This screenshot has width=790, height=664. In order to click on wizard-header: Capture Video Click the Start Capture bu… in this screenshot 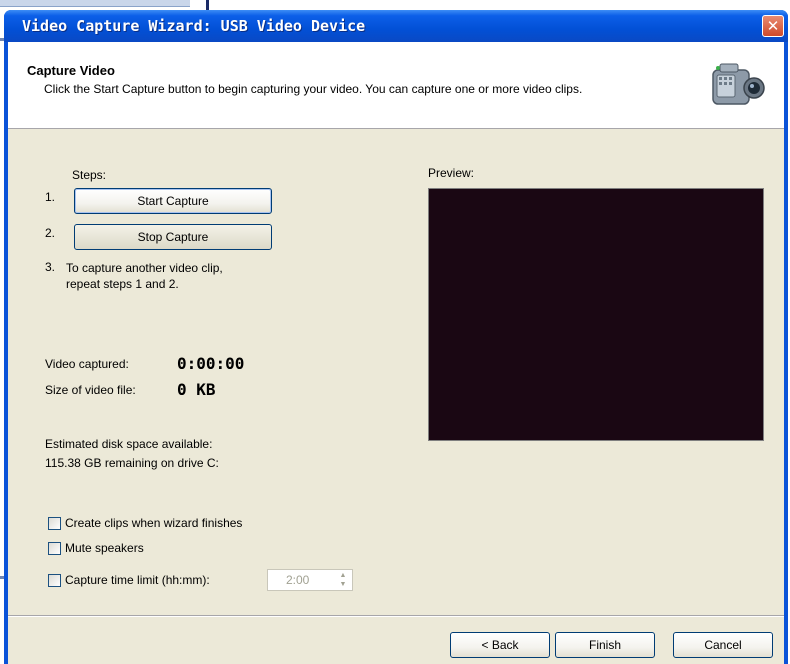, I will do `click(396, 85)`.